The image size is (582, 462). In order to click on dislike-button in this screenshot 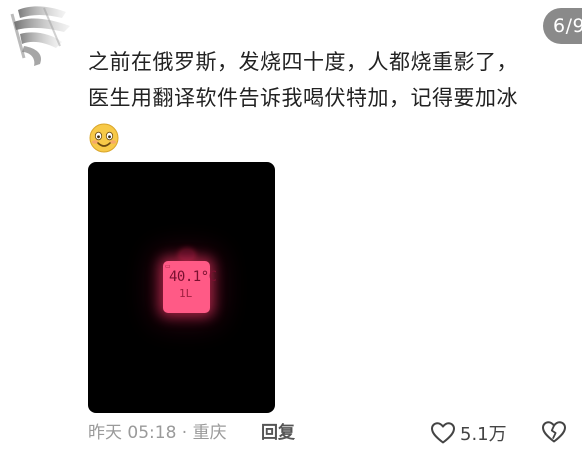, I will do `click(554, 433)`.